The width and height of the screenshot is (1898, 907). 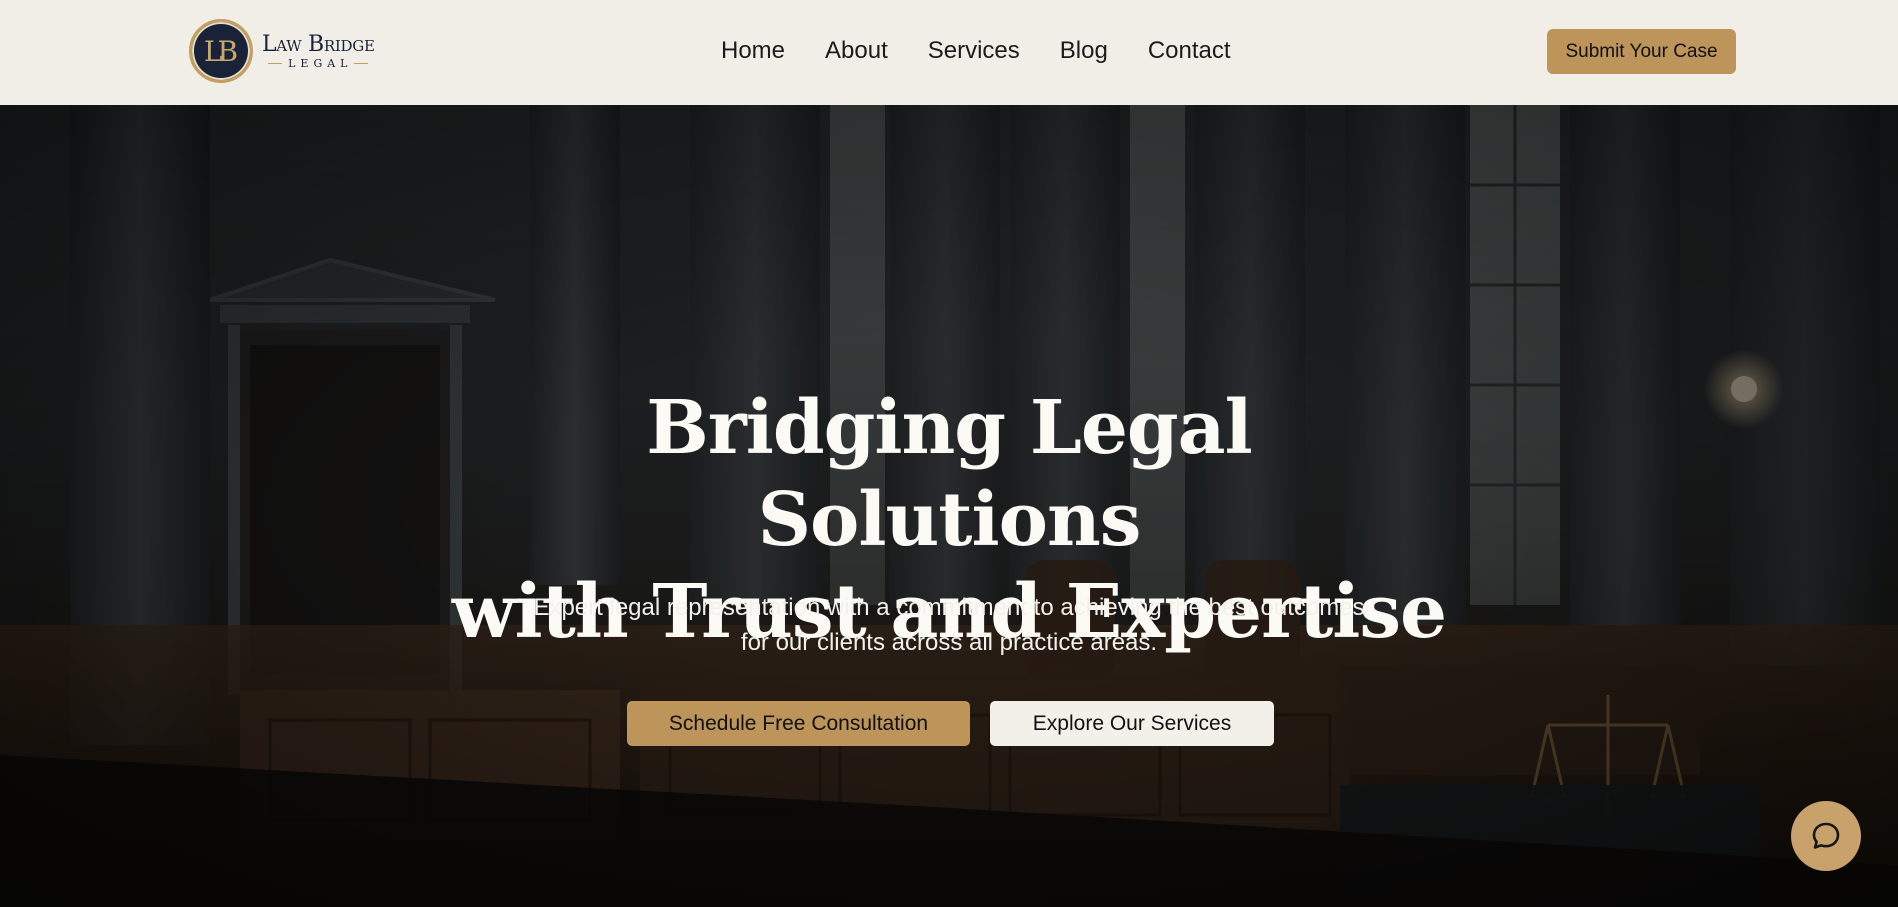 I want to click on nav-home: Home, so click(x=753, y=51).